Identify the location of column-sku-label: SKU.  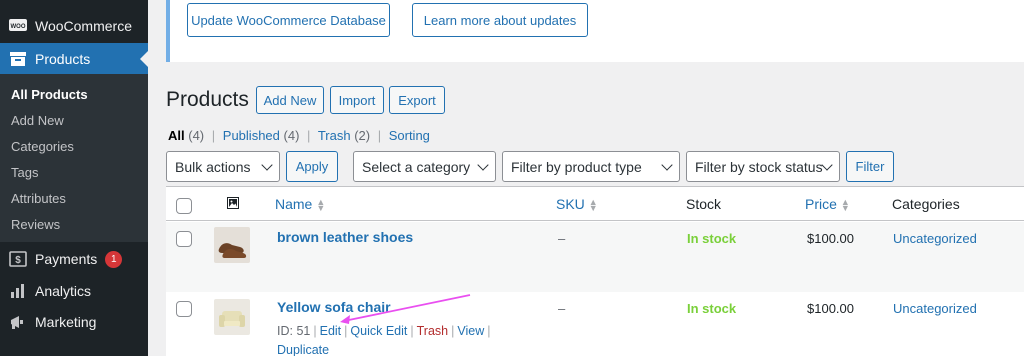
(570, 204).